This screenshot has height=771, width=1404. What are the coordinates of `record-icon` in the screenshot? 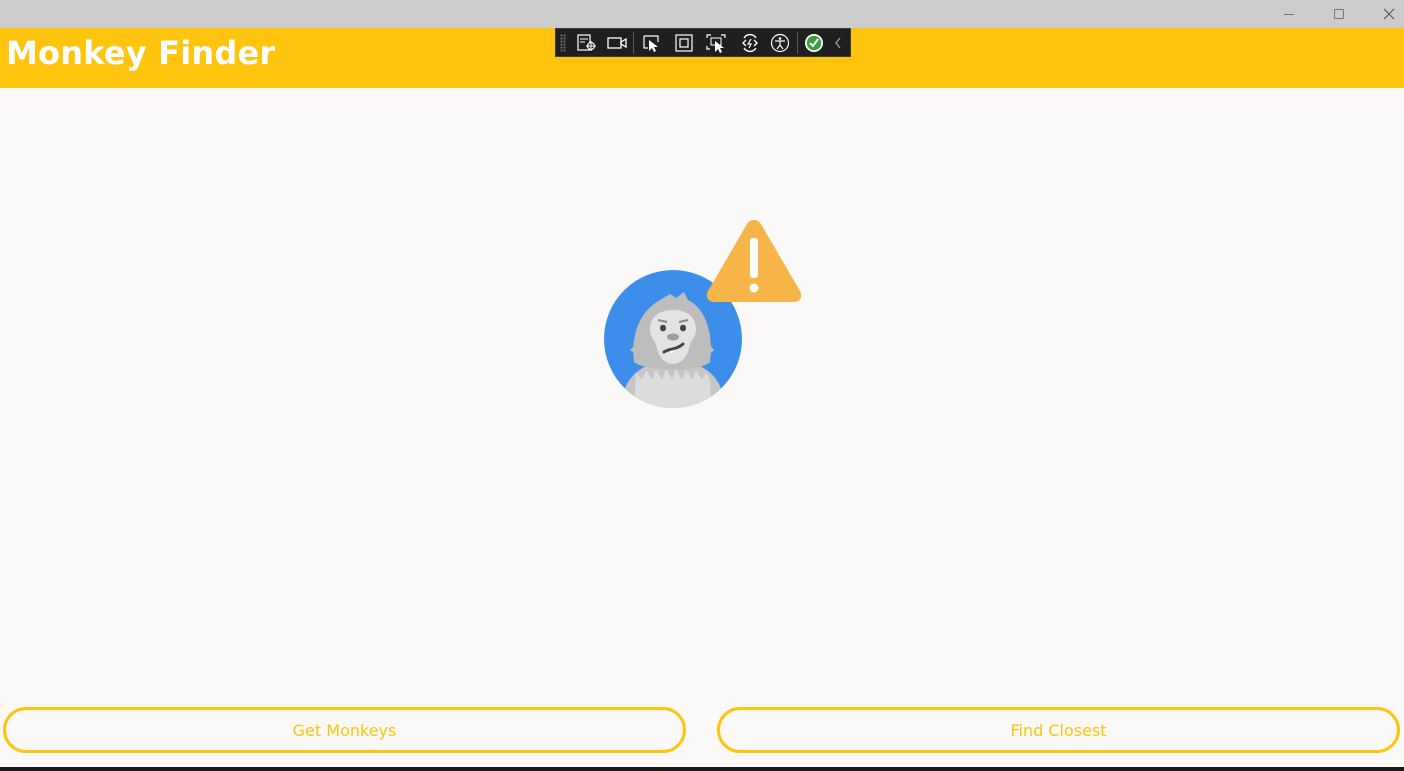 It's located at (617, 43).